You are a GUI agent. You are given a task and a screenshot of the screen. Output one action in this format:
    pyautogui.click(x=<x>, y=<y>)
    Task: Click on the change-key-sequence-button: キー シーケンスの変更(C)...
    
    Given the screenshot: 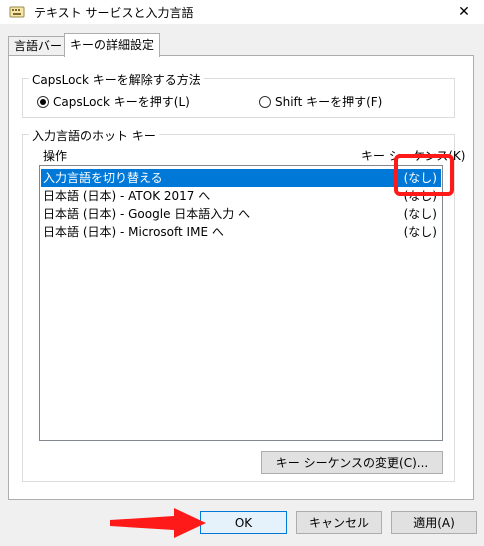 What is the action you would take?
    pyautogui.click(x=352, y=462)
    